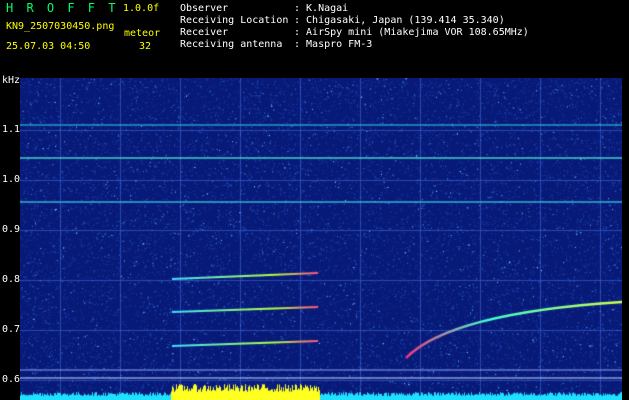  Describe the element at coordinates (11, 329) in the screenshot. I see `y-tick-label: 0.7` at that location.